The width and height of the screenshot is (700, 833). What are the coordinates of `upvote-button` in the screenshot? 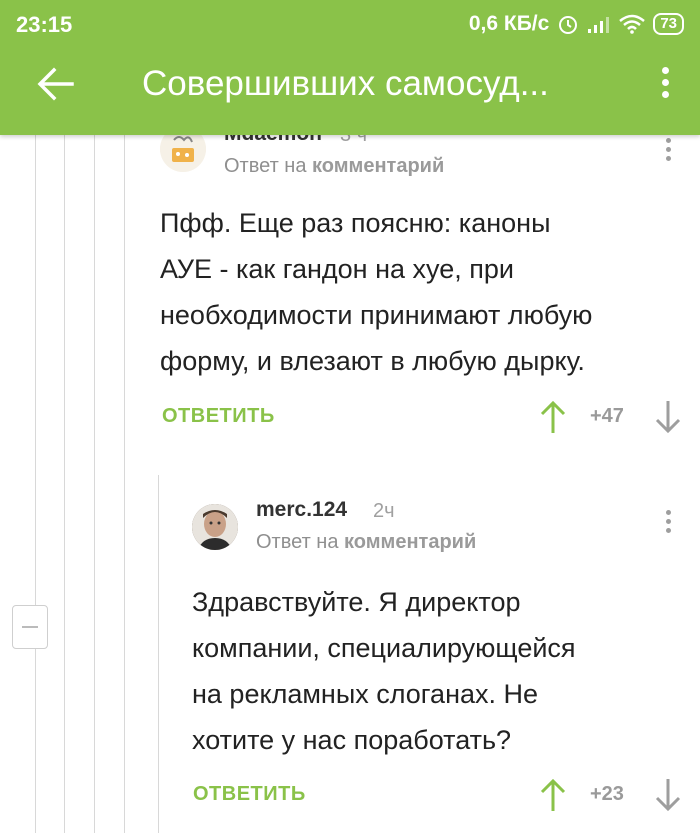 It's located at (553, 795).